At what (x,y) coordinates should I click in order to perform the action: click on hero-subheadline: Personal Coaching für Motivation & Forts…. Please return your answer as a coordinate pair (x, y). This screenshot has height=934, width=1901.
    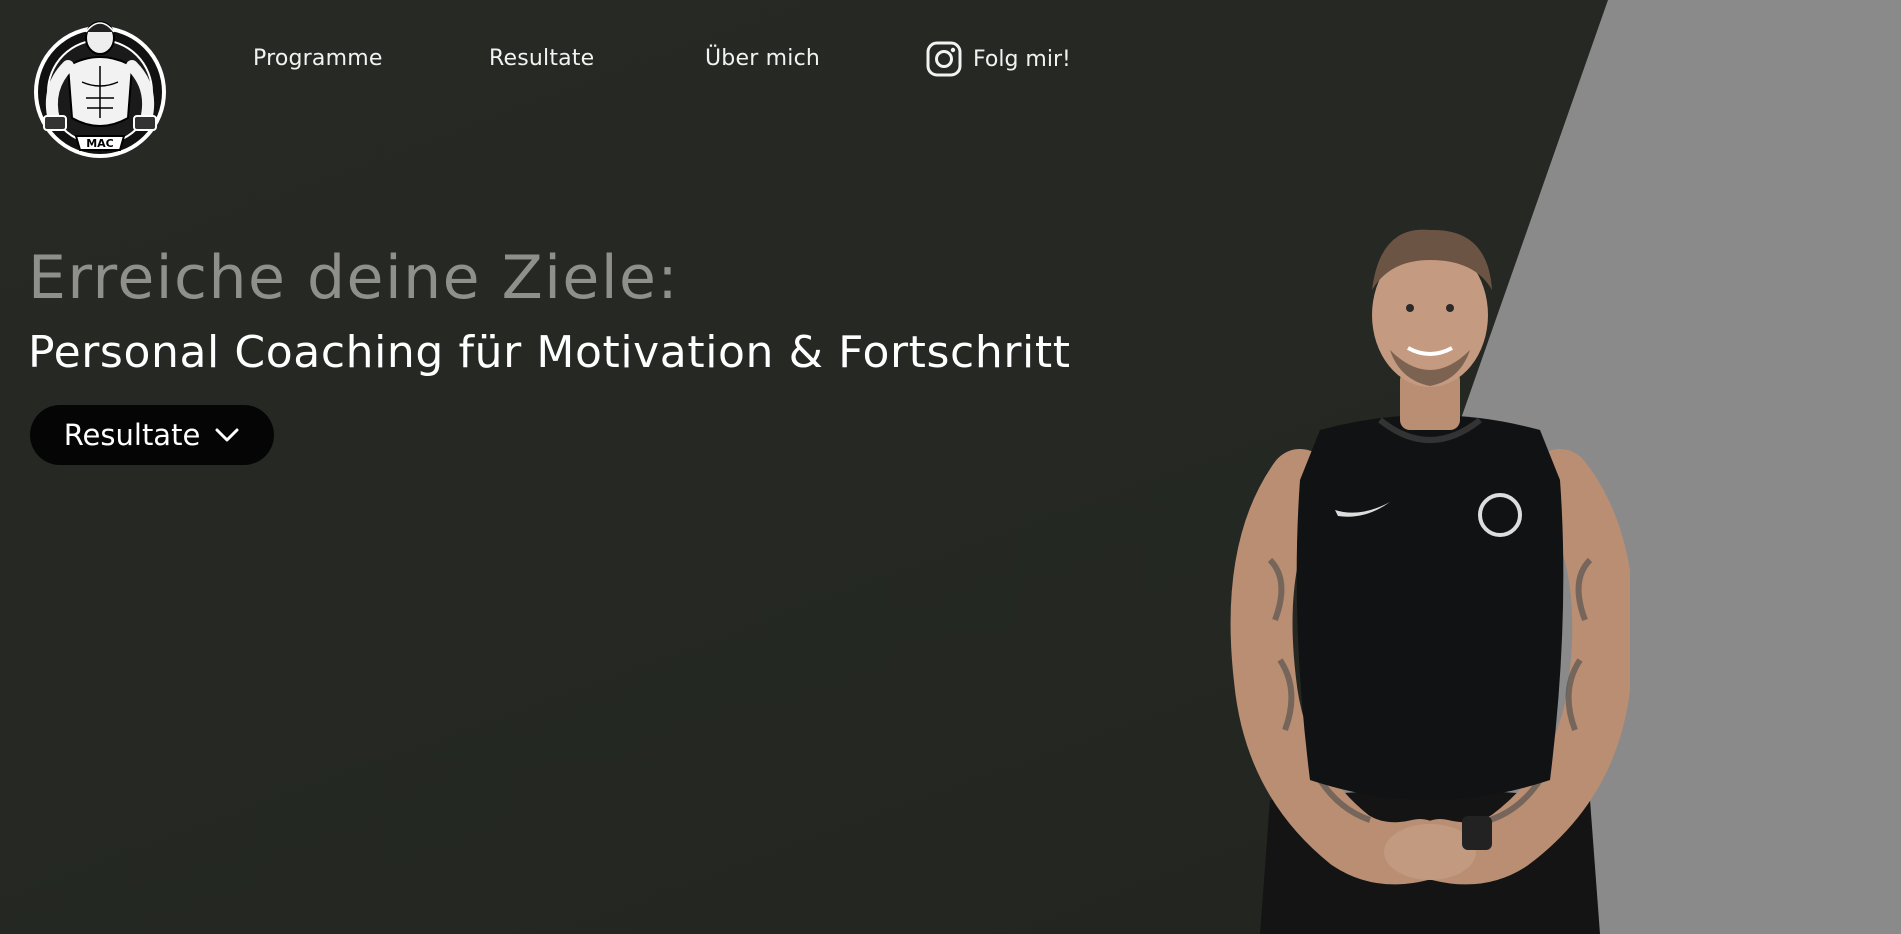
    Looking at the image, I should click on (549, 352).